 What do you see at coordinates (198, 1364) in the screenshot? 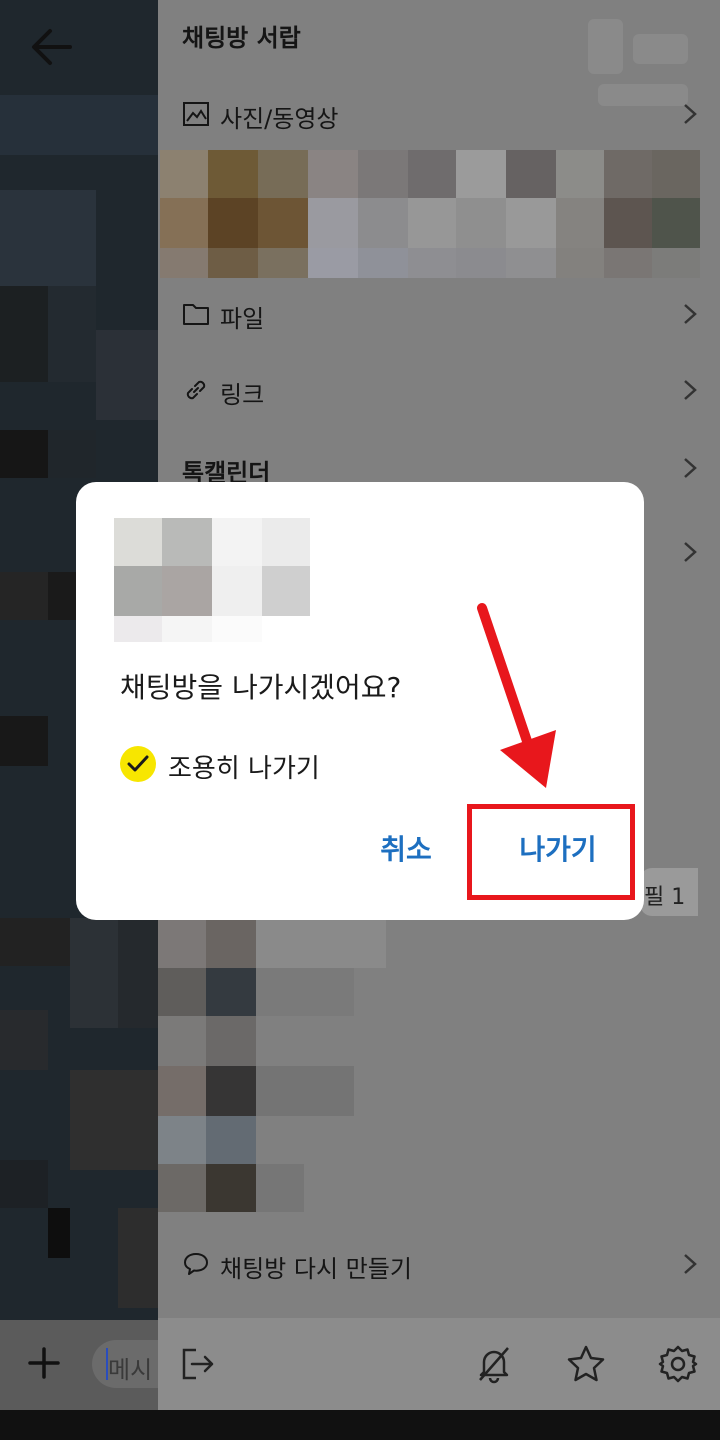
I see `exit-icon` at bounding box center [198, 1364].